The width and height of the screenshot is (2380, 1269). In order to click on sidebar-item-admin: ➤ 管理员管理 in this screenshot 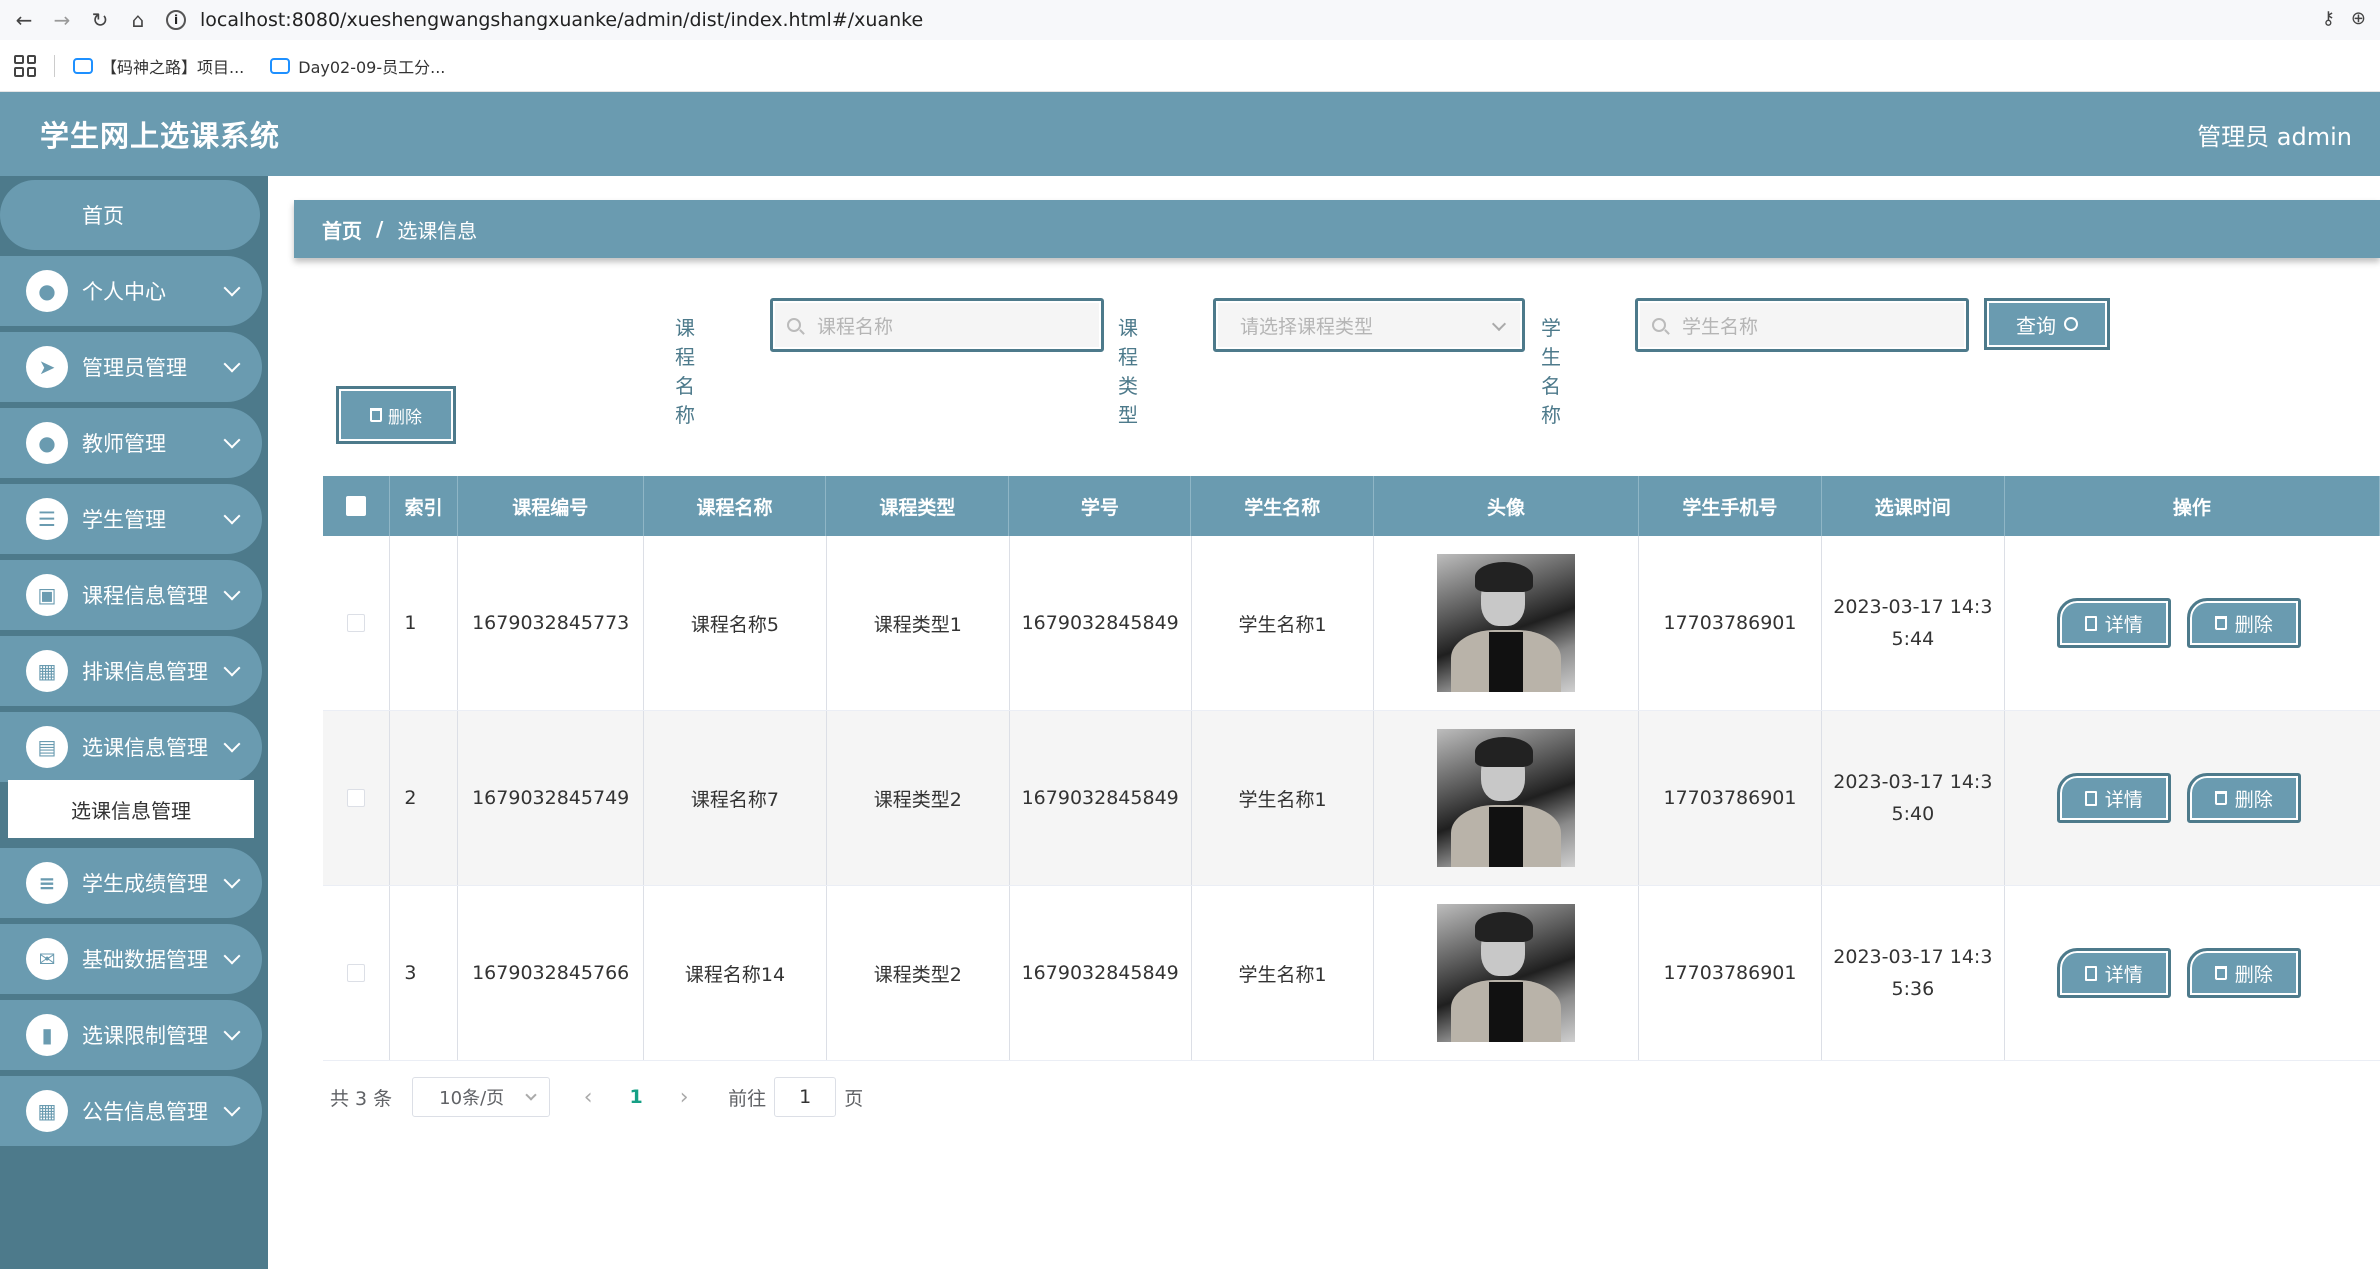, I will do `click(131, 367)`.